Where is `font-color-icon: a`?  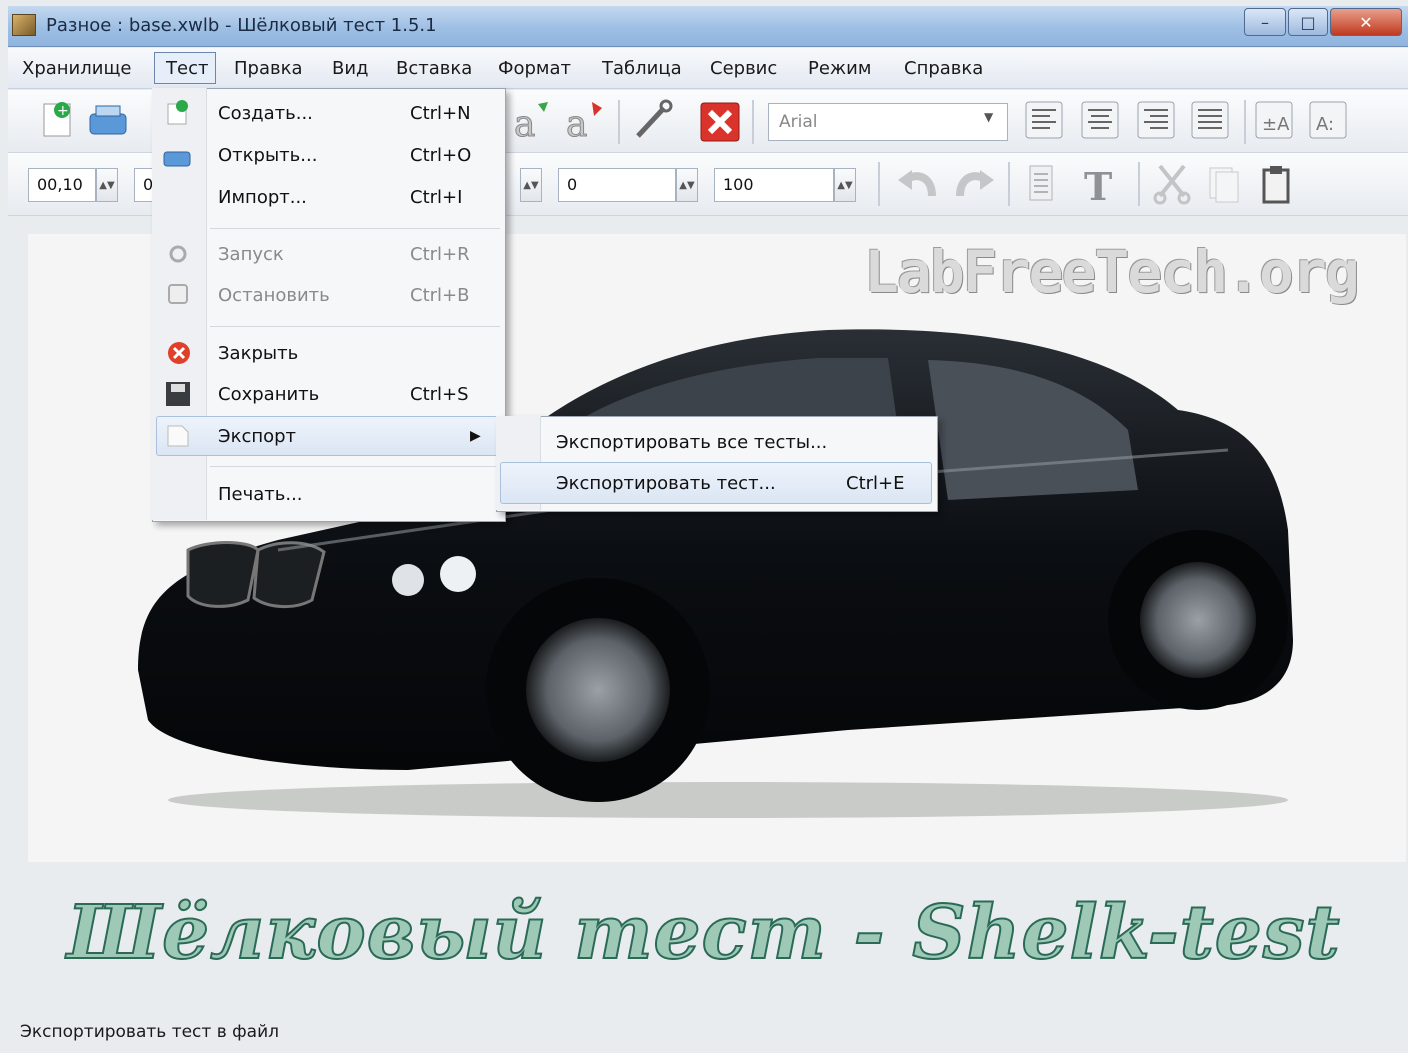
font-color-icon: a is located at coordinates (532, 122).